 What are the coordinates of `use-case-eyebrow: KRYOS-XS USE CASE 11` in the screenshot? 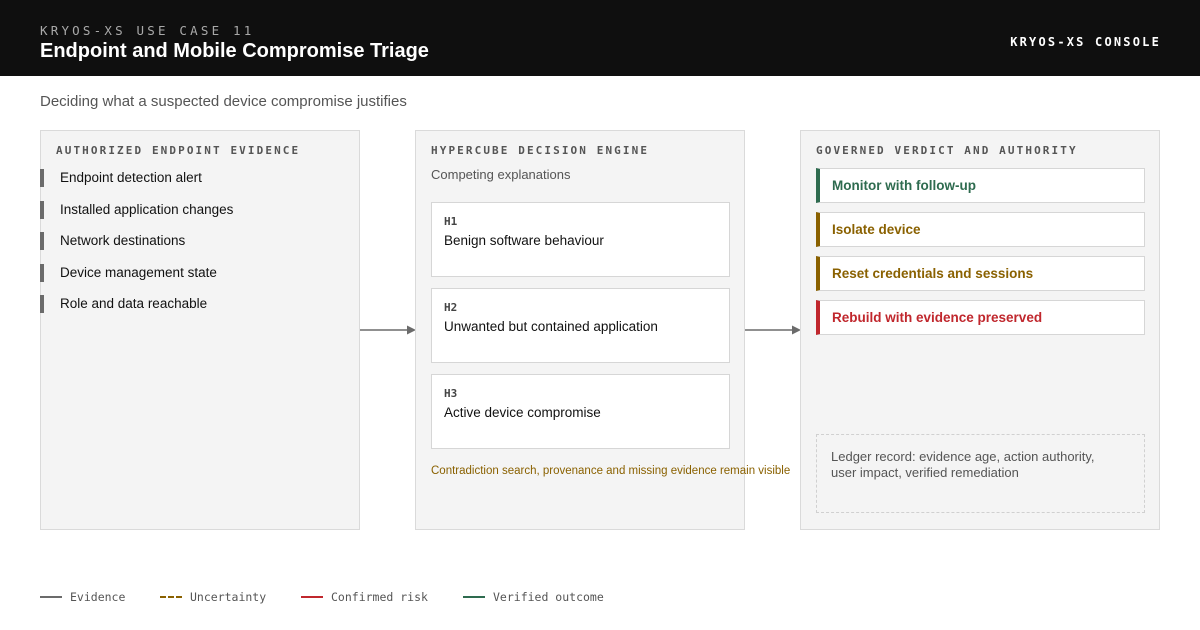 It's located at (147, 30).